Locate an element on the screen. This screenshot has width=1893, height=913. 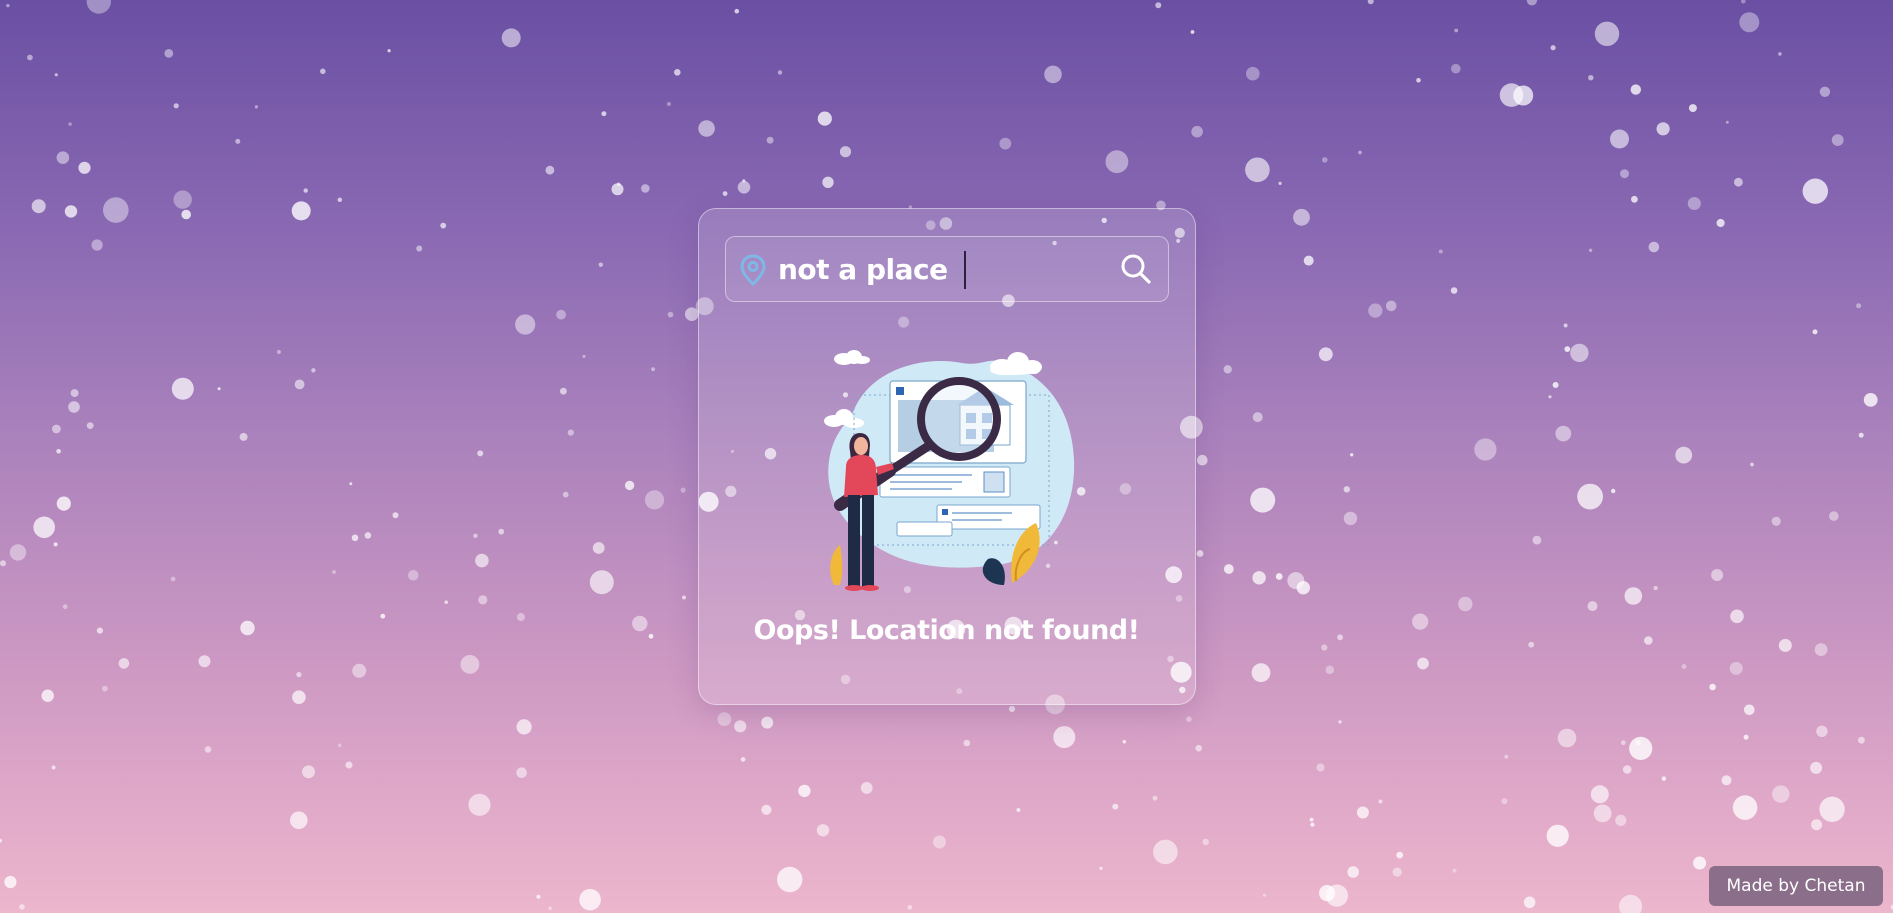
search-icon is located at coordinates (1136, 269).